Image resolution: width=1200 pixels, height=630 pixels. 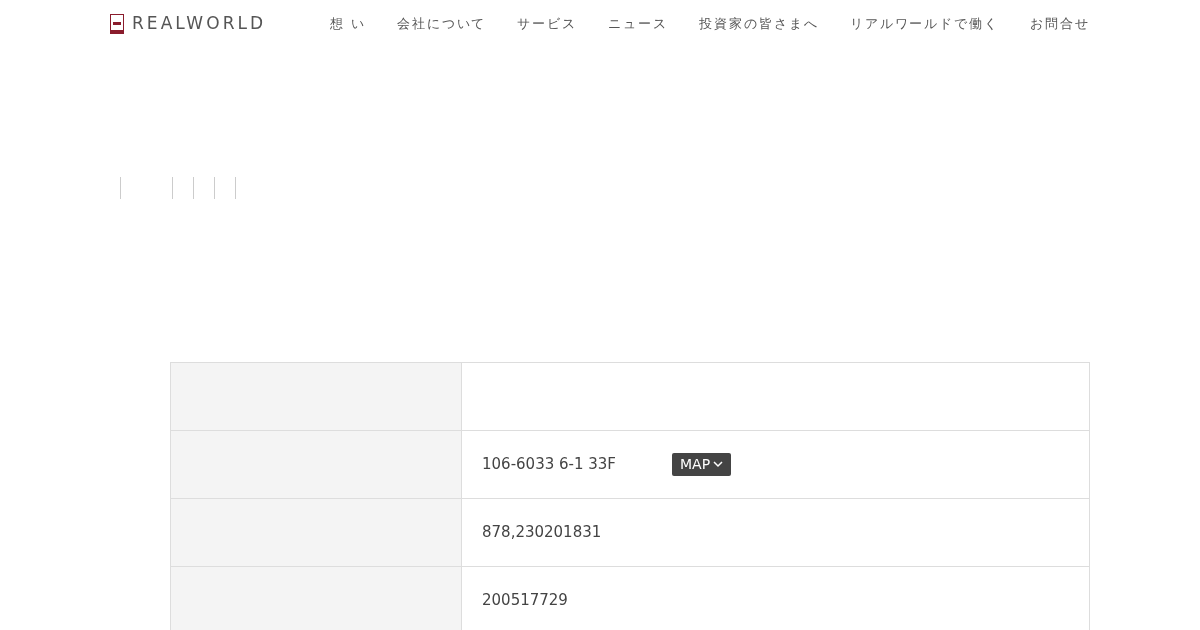 What do you see at coordinates (702, 464) in the screenshot?
I see `map-button: MAP` at bounding box center [702, 464].